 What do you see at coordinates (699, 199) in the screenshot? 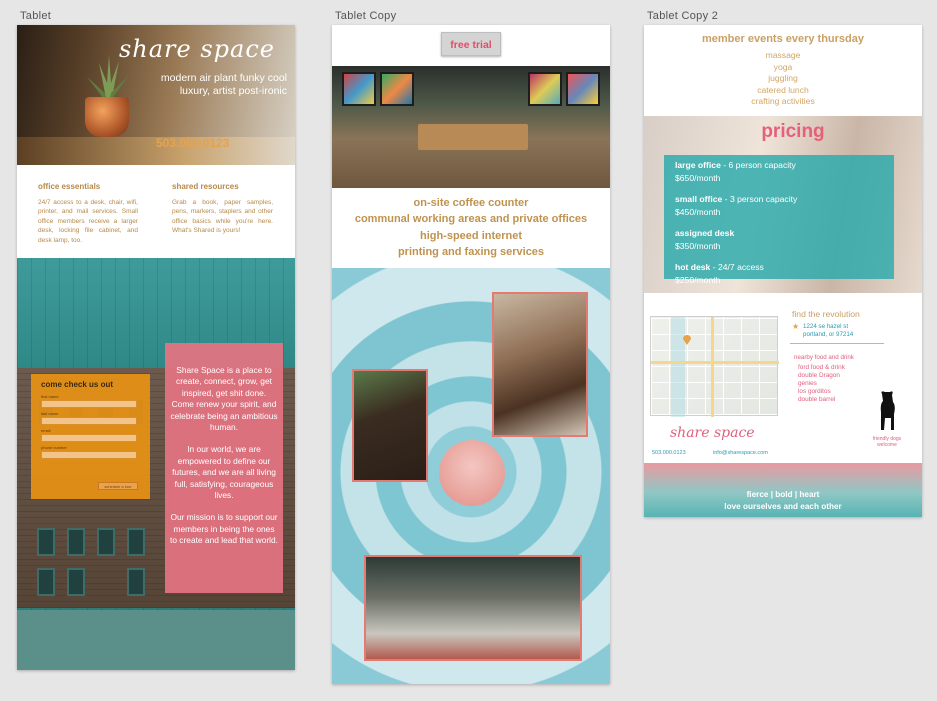
I see `tier-name: small office` at bounding box center [699, 199].